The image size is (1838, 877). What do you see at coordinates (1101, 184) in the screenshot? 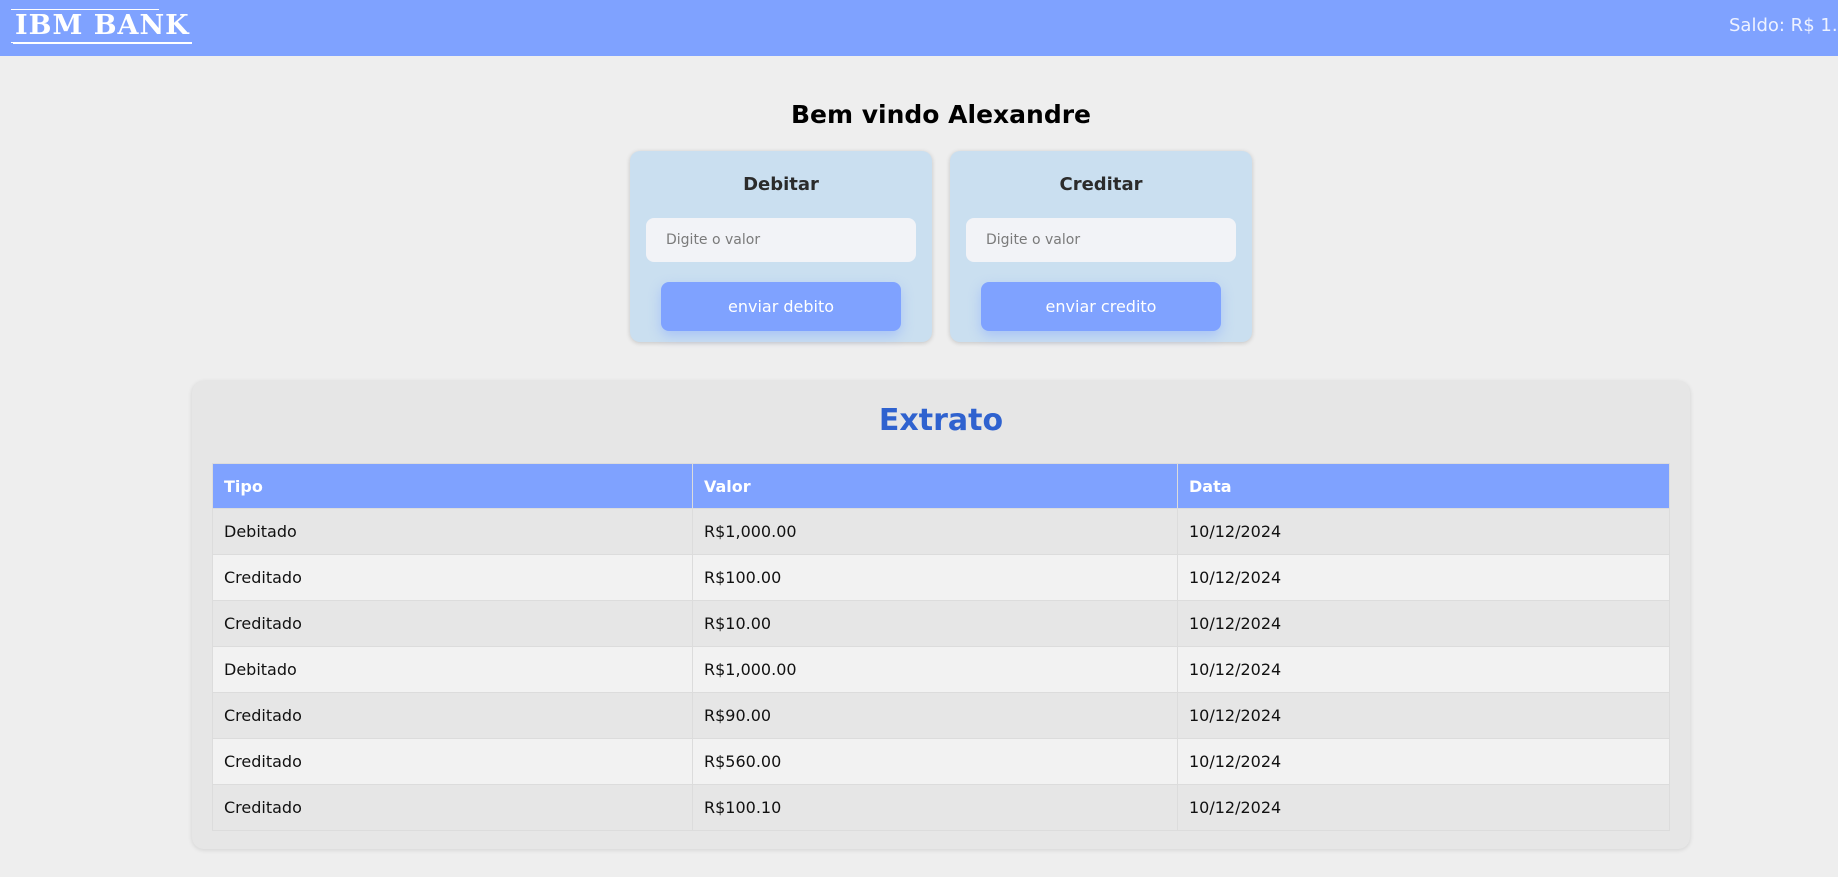
I see `credit-card-title: Creditar` at bounding box center [1101, 184].